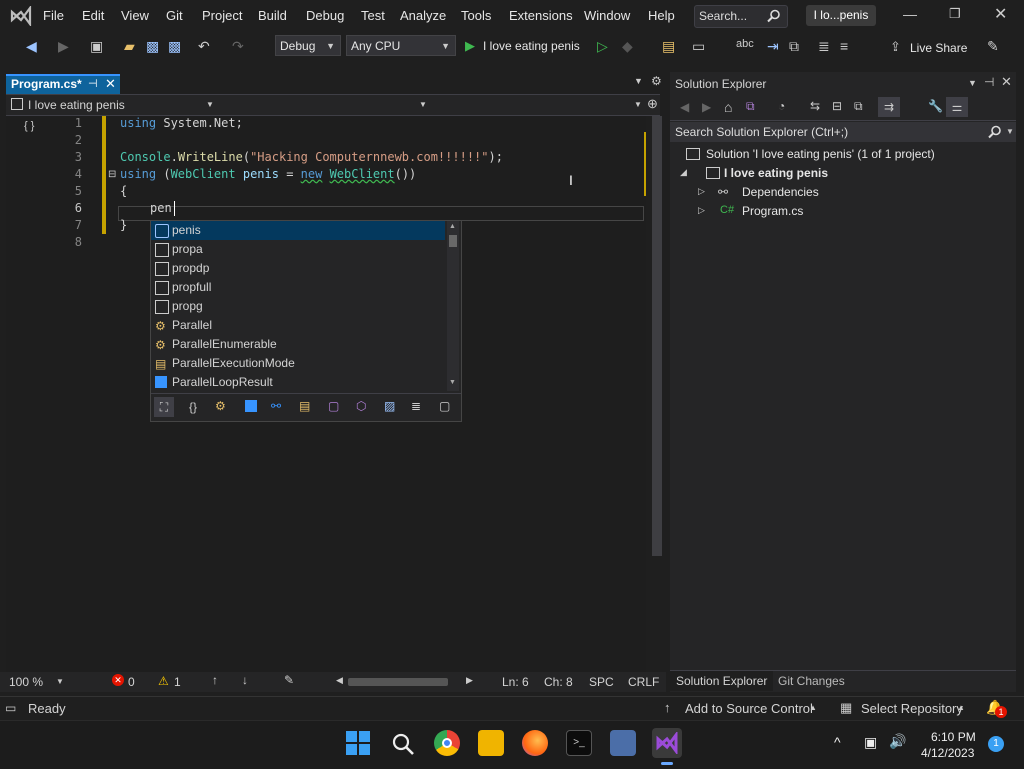 Image resolution: width=1024 pixels, height=769 pixels. What do you see at coordinates (453, 241) in the screenshot?
I see `scroll-thumb` at bounding box center [453, 241].